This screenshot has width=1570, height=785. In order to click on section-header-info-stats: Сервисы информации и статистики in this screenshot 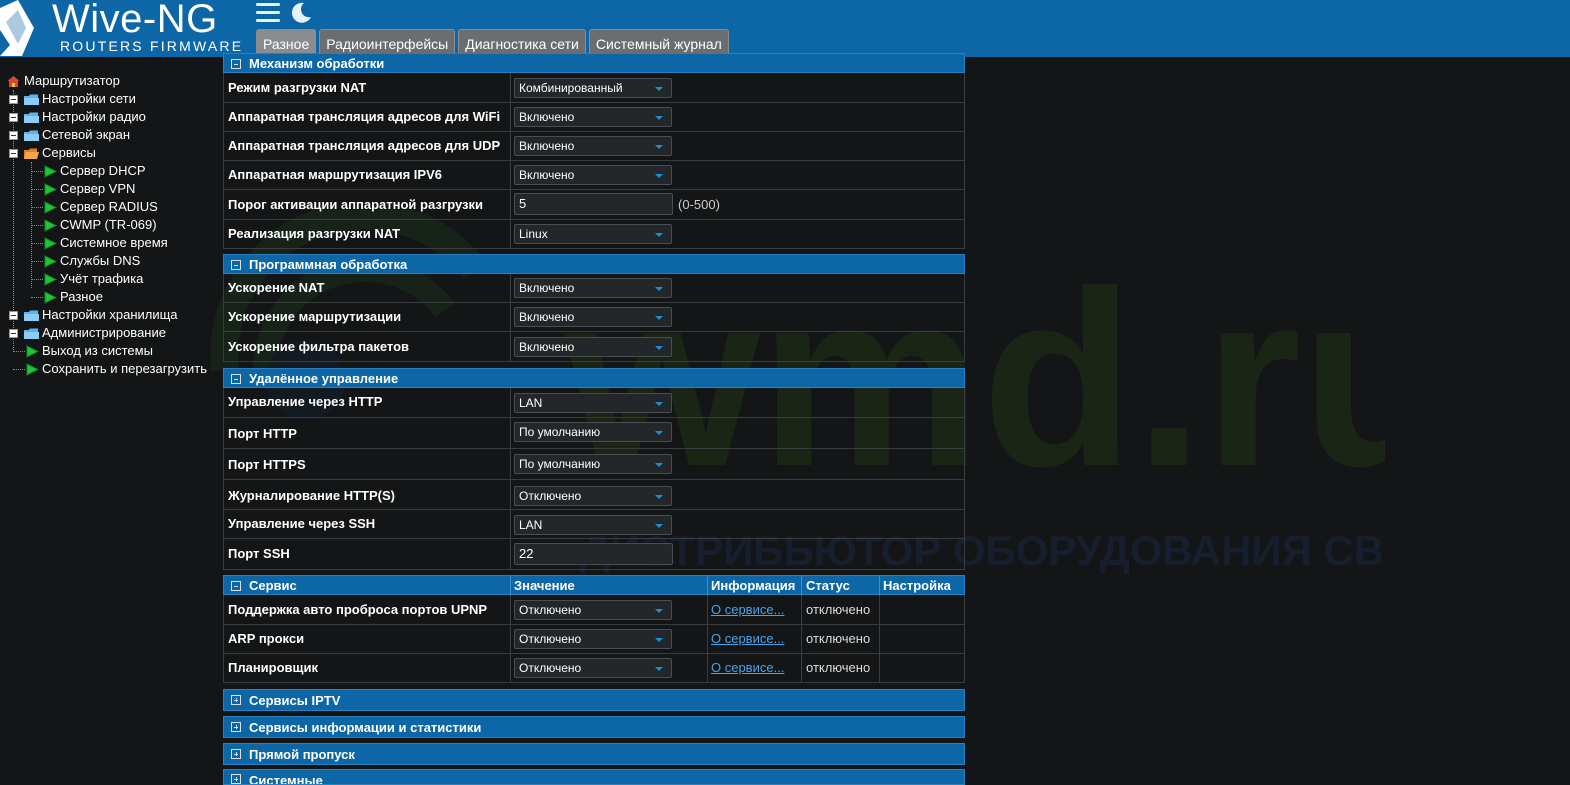, I will do `click(594, 727)`.